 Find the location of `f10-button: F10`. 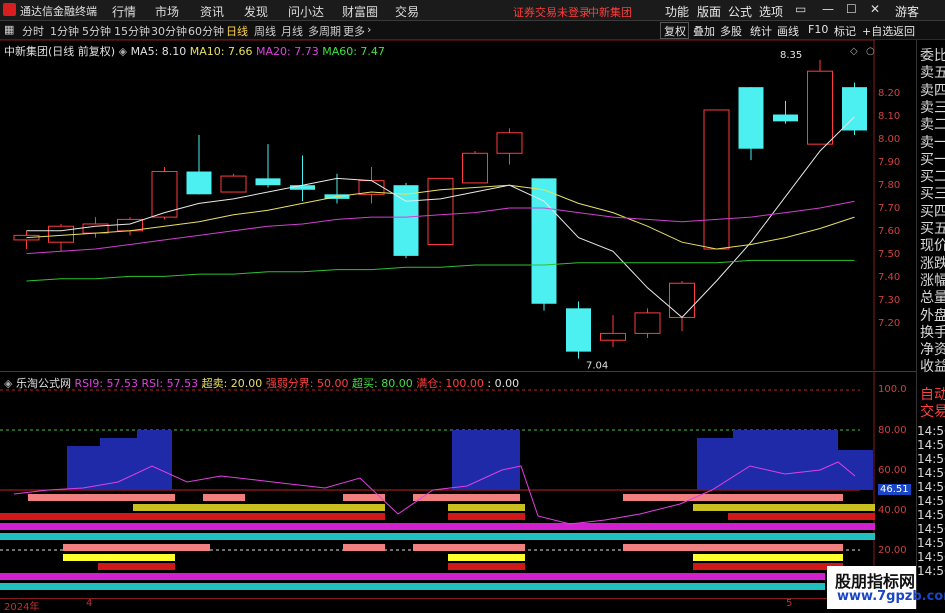

f10-button: F10 is located at coordinates (818, 29).